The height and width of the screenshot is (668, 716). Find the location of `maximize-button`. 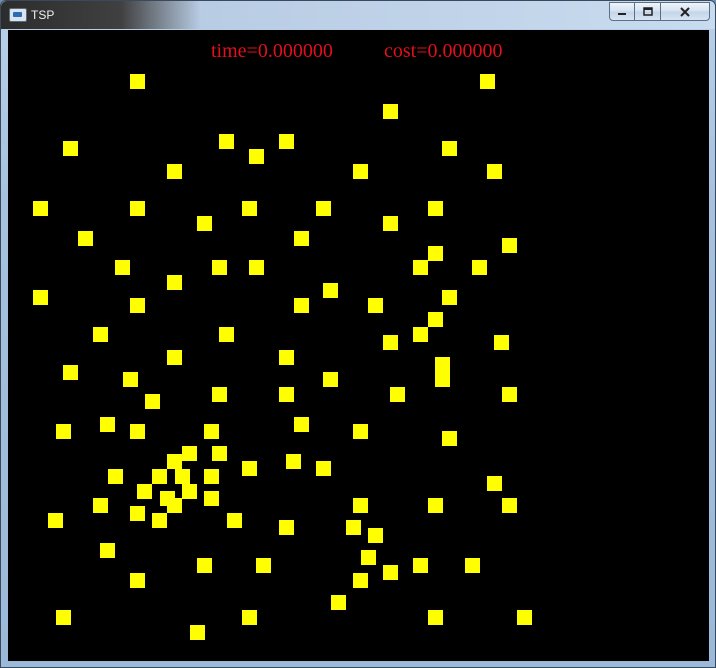

maximize-button is located at coordinates (647, 11).